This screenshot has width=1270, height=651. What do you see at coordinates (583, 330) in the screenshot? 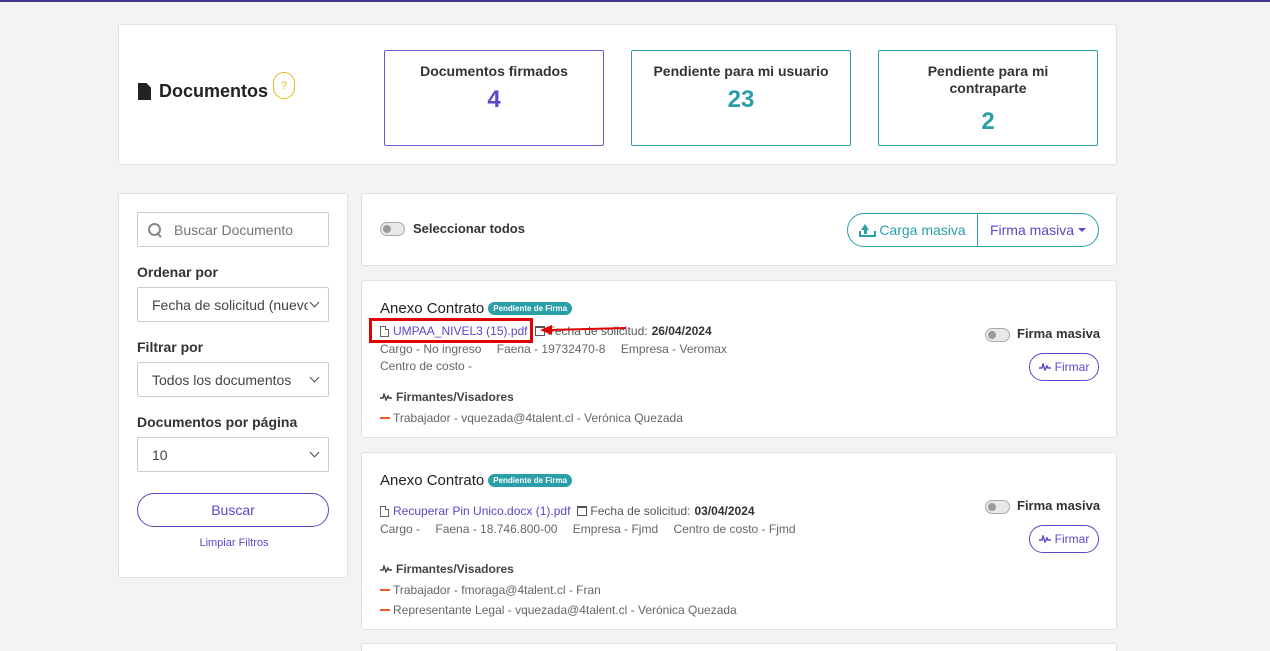
I see `annotation-arrow-icon` at bounding box center [583, 330].